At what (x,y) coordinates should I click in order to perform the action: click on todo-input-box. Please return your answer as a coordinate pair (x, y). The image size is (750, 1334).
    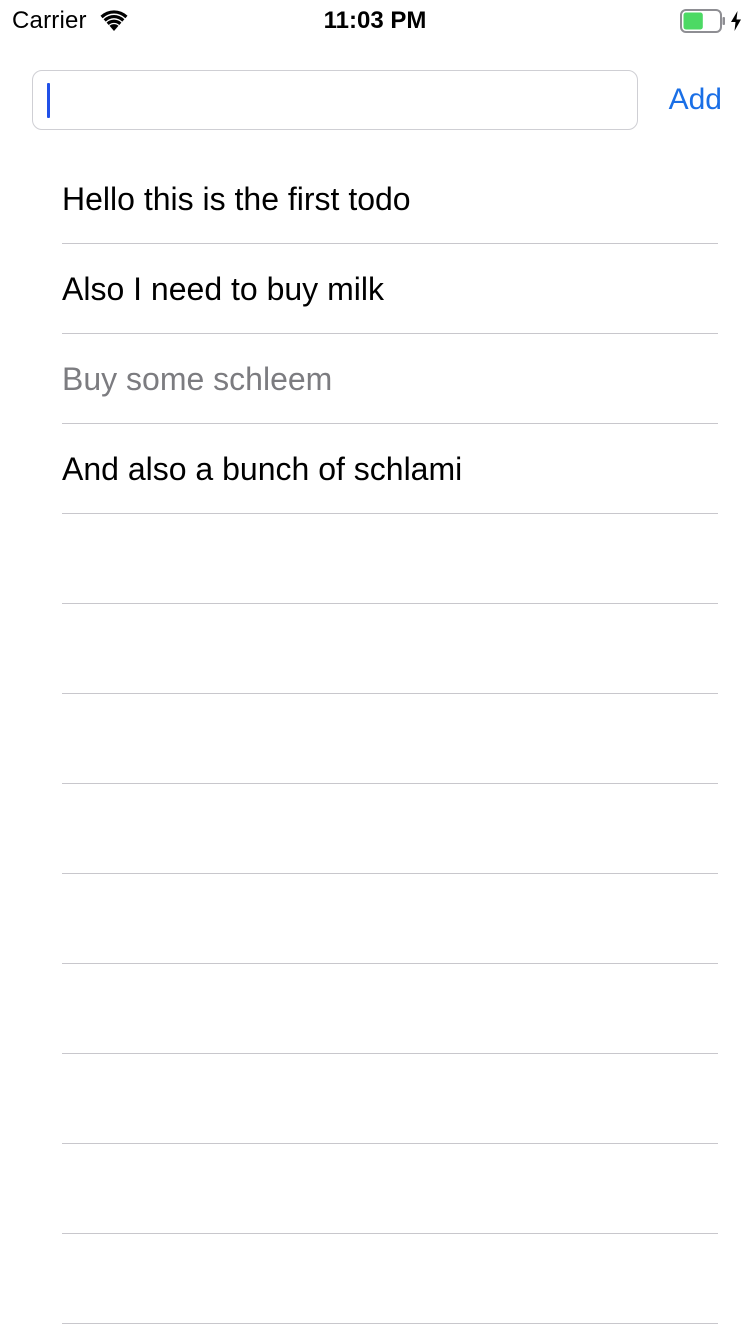
    Looking at the image, I should click on (335, 100).